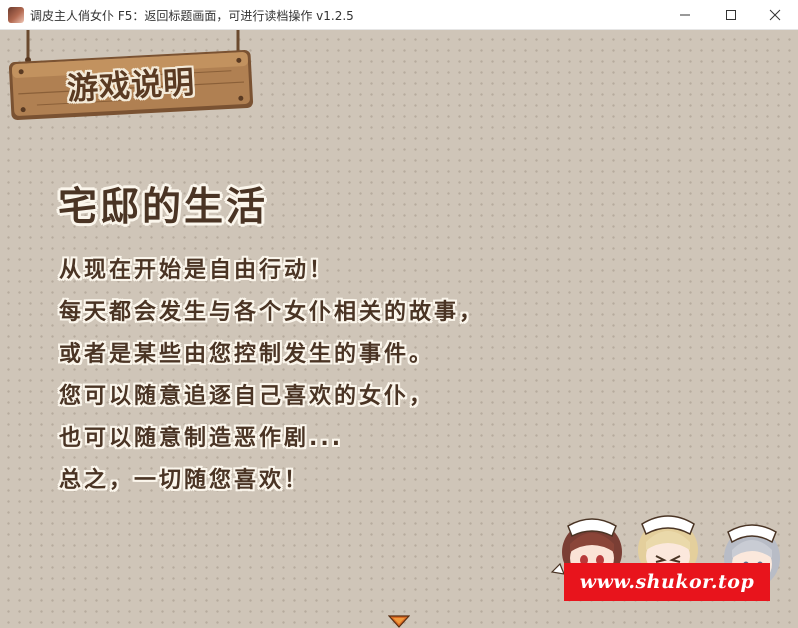 Image resolution: width=798 pixels, height=628 pixels. I want to click on maximize-button, so click(731, 15).